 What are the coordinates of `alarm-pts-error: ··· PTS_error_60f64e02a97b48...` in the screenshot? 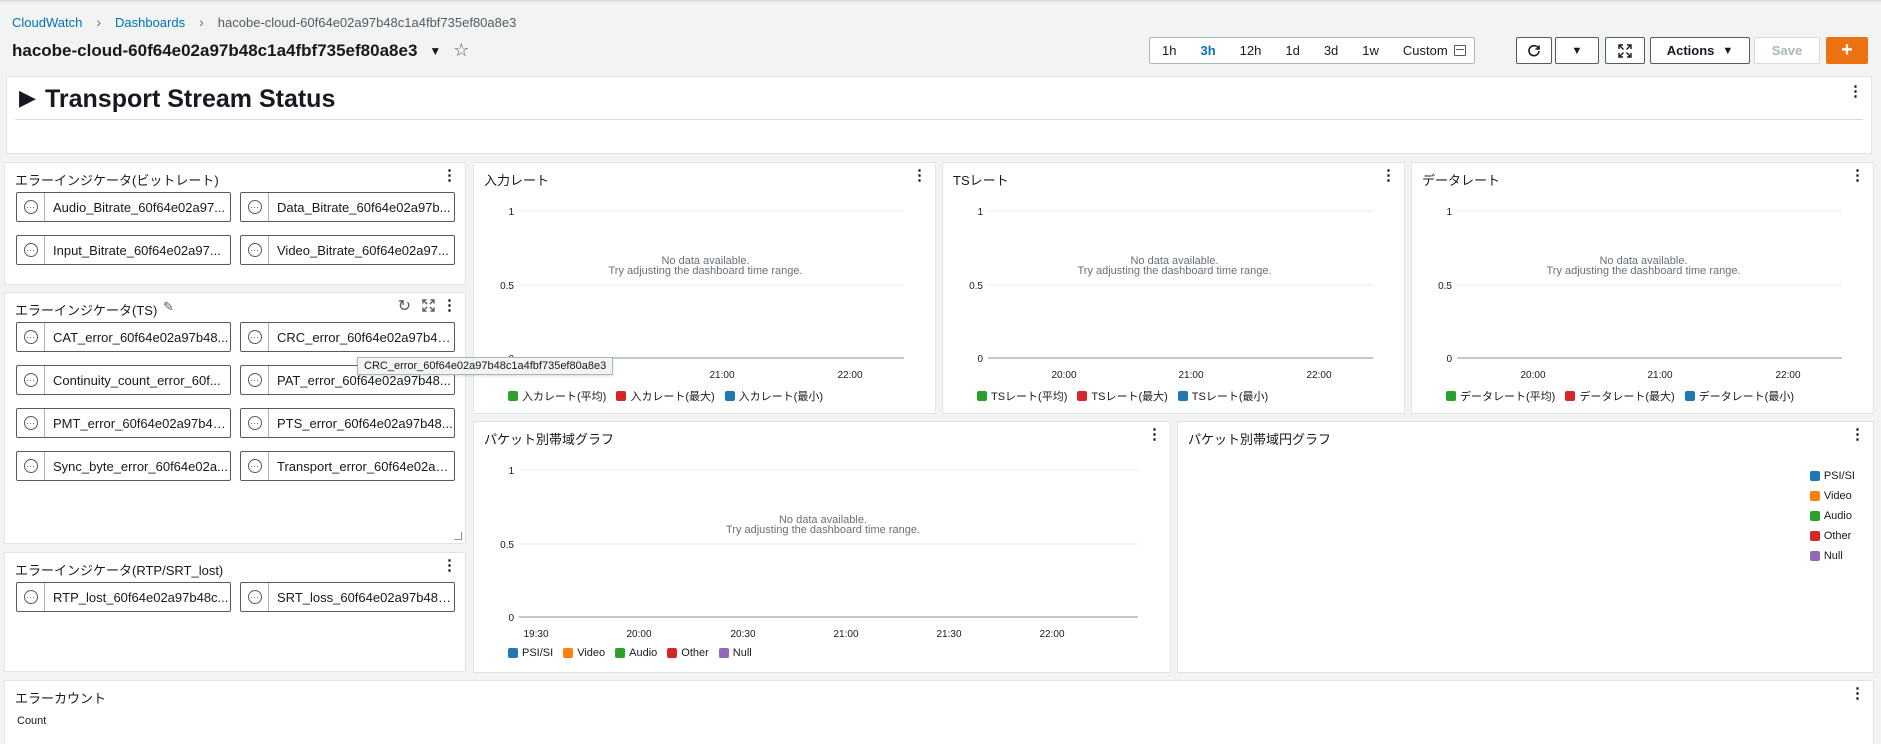 It's located at (347, 423).